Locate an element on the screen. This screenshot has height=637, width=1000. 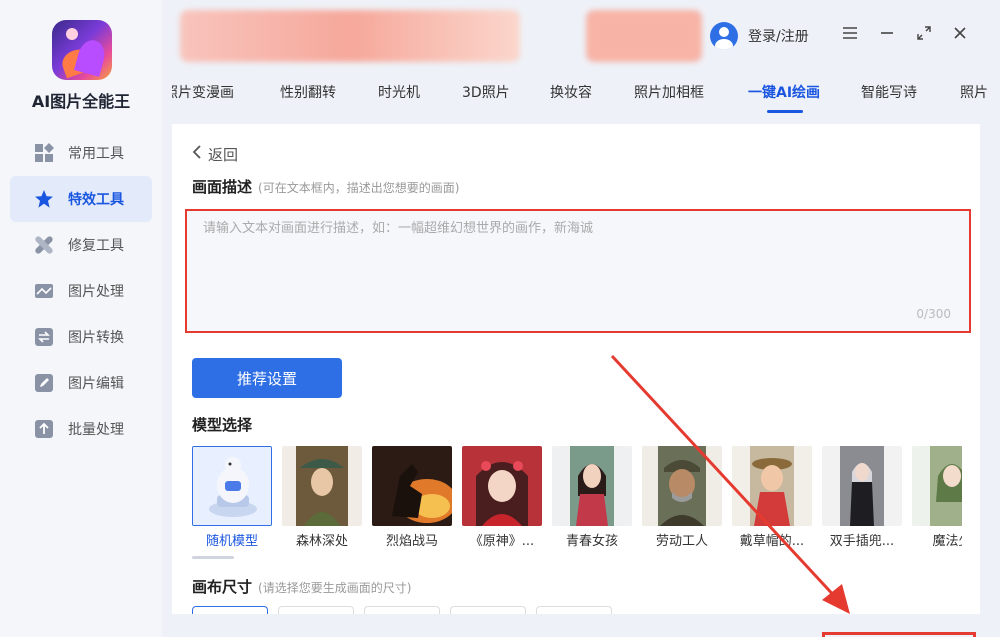
menu-icon is located at coordinates (850, 35).